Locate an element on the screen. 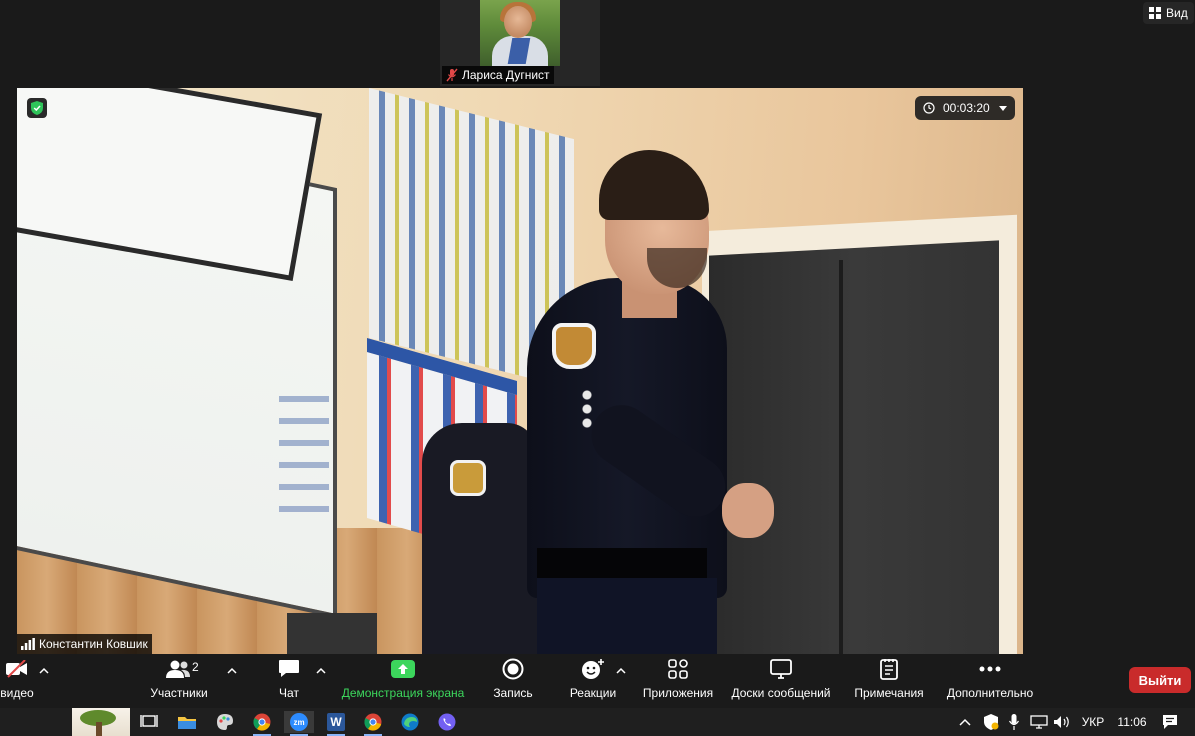 The height and width of the screenshot is (736, 1195). notification-center-icon is located at coordinates (1170, 722).